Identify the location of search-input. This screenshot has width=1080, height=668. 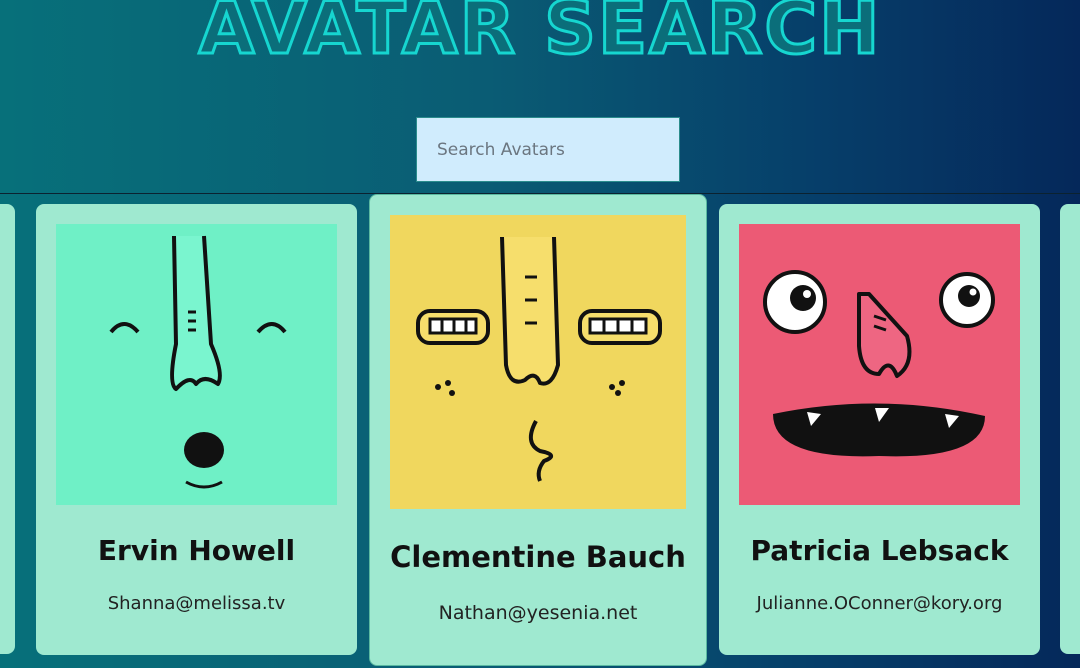
(548, 149).